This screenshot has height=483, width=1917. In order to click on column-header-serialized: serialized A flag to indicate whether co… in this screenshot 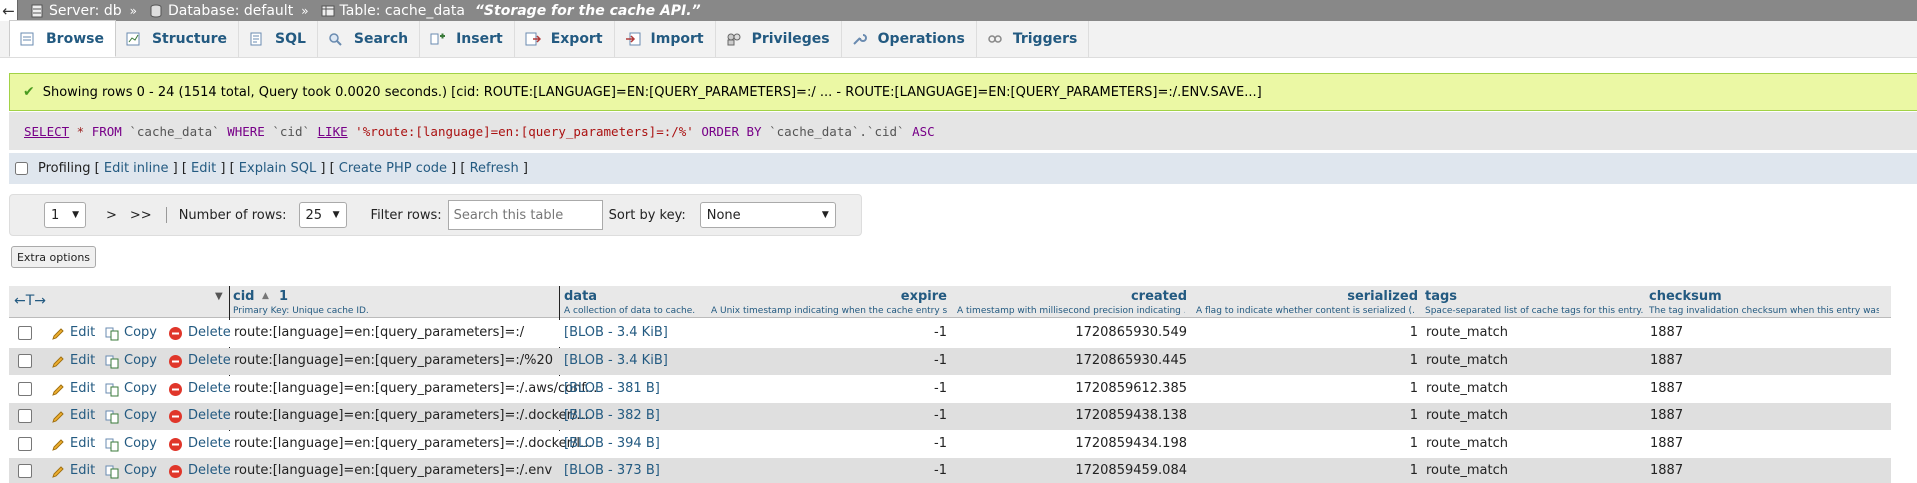, I will do `click(1306, 302)`.